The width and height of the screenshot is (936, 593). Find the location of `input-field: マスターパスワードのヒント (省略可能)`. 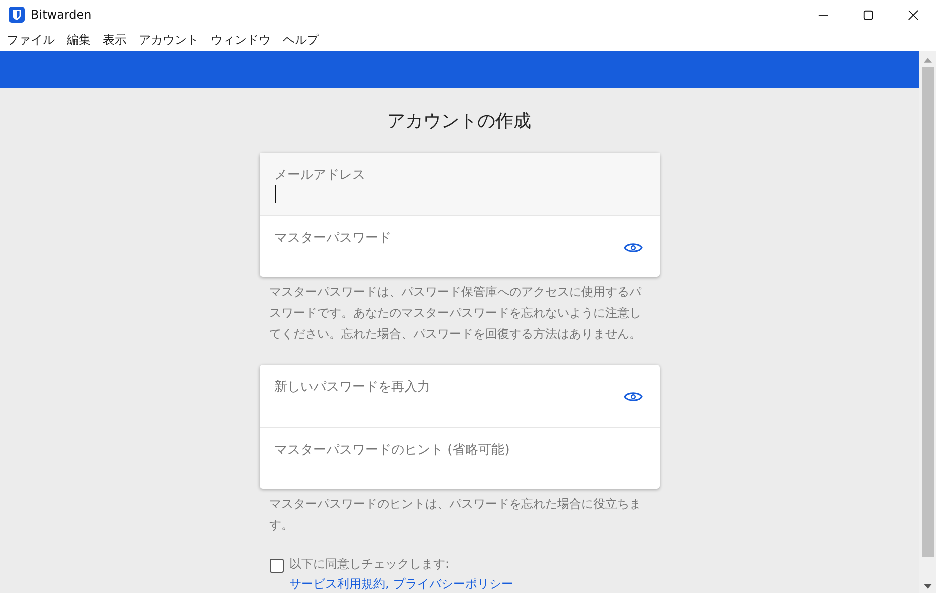

input-field: マスターパスワードのヒント (省略可能) is located at coordinates (460, 458).